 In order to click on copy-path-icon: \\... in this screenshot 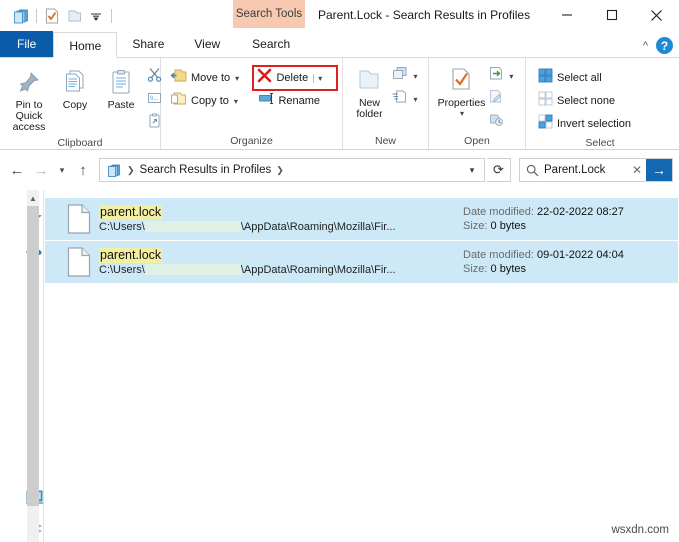, I will do `click(154, 100)`.